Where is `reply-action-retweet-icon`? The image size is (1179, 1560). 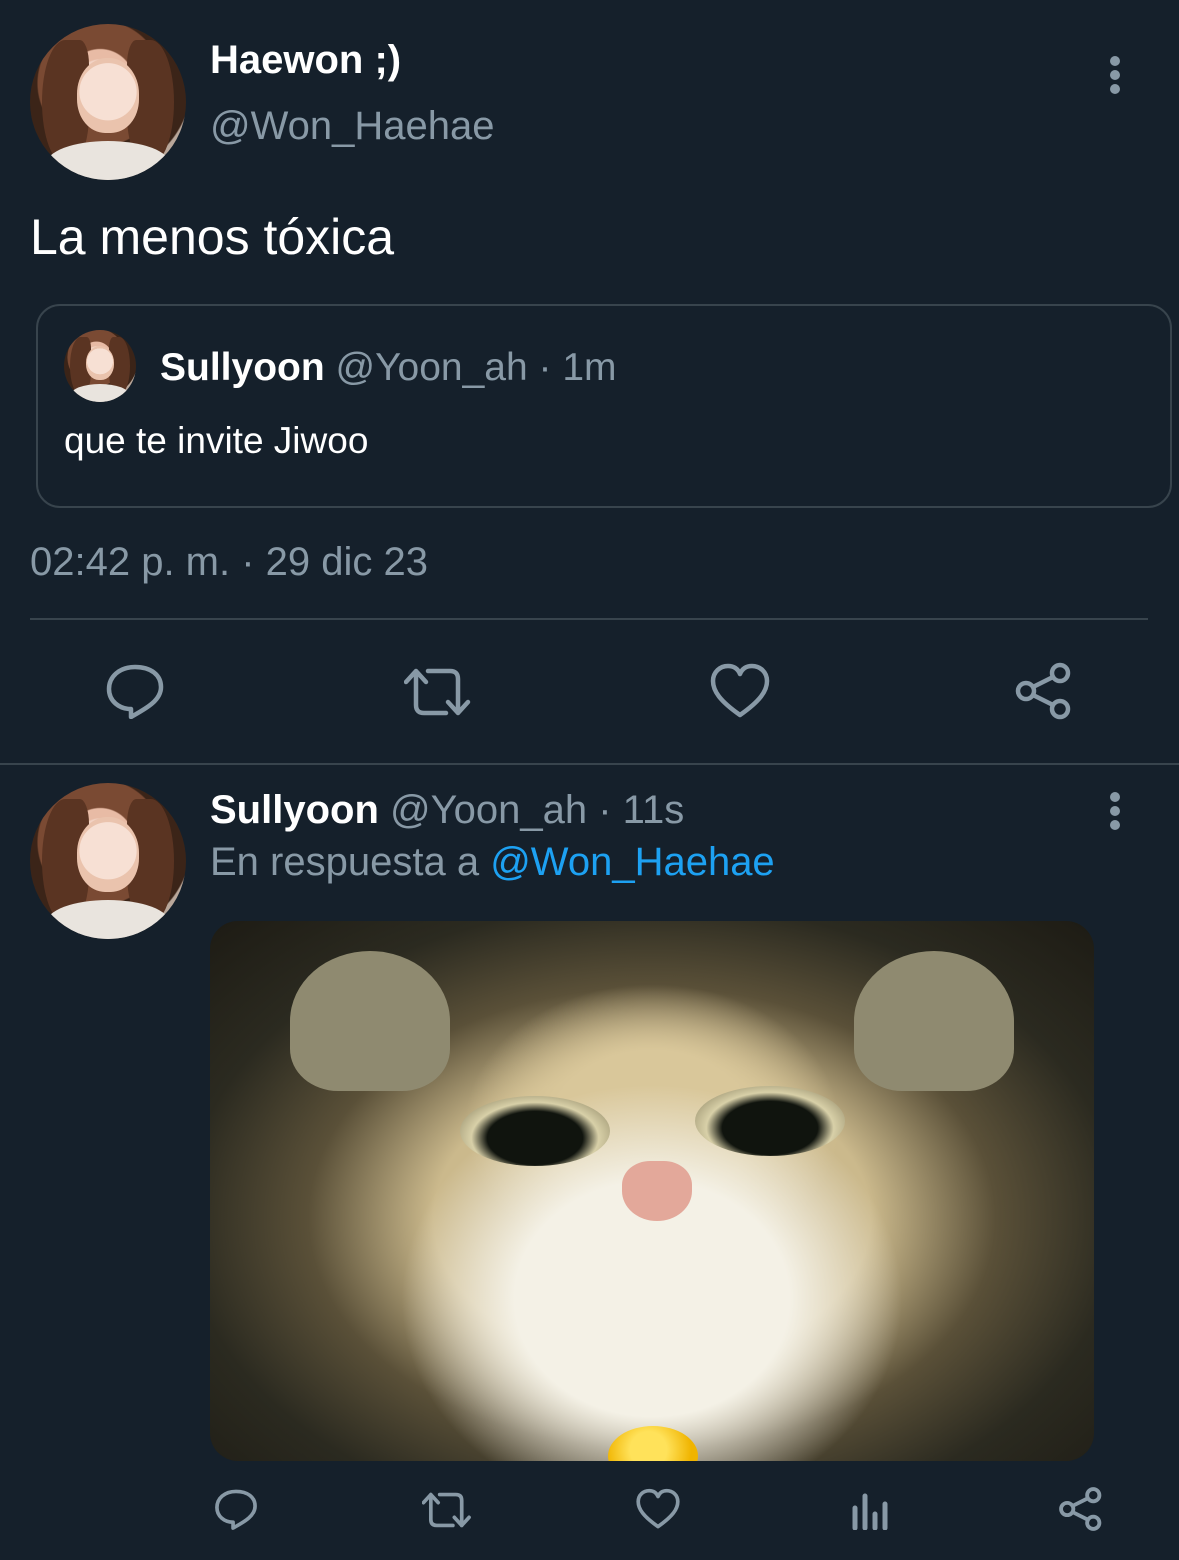 reply-action-retweet-icon is located at coordinates (447, 1510).